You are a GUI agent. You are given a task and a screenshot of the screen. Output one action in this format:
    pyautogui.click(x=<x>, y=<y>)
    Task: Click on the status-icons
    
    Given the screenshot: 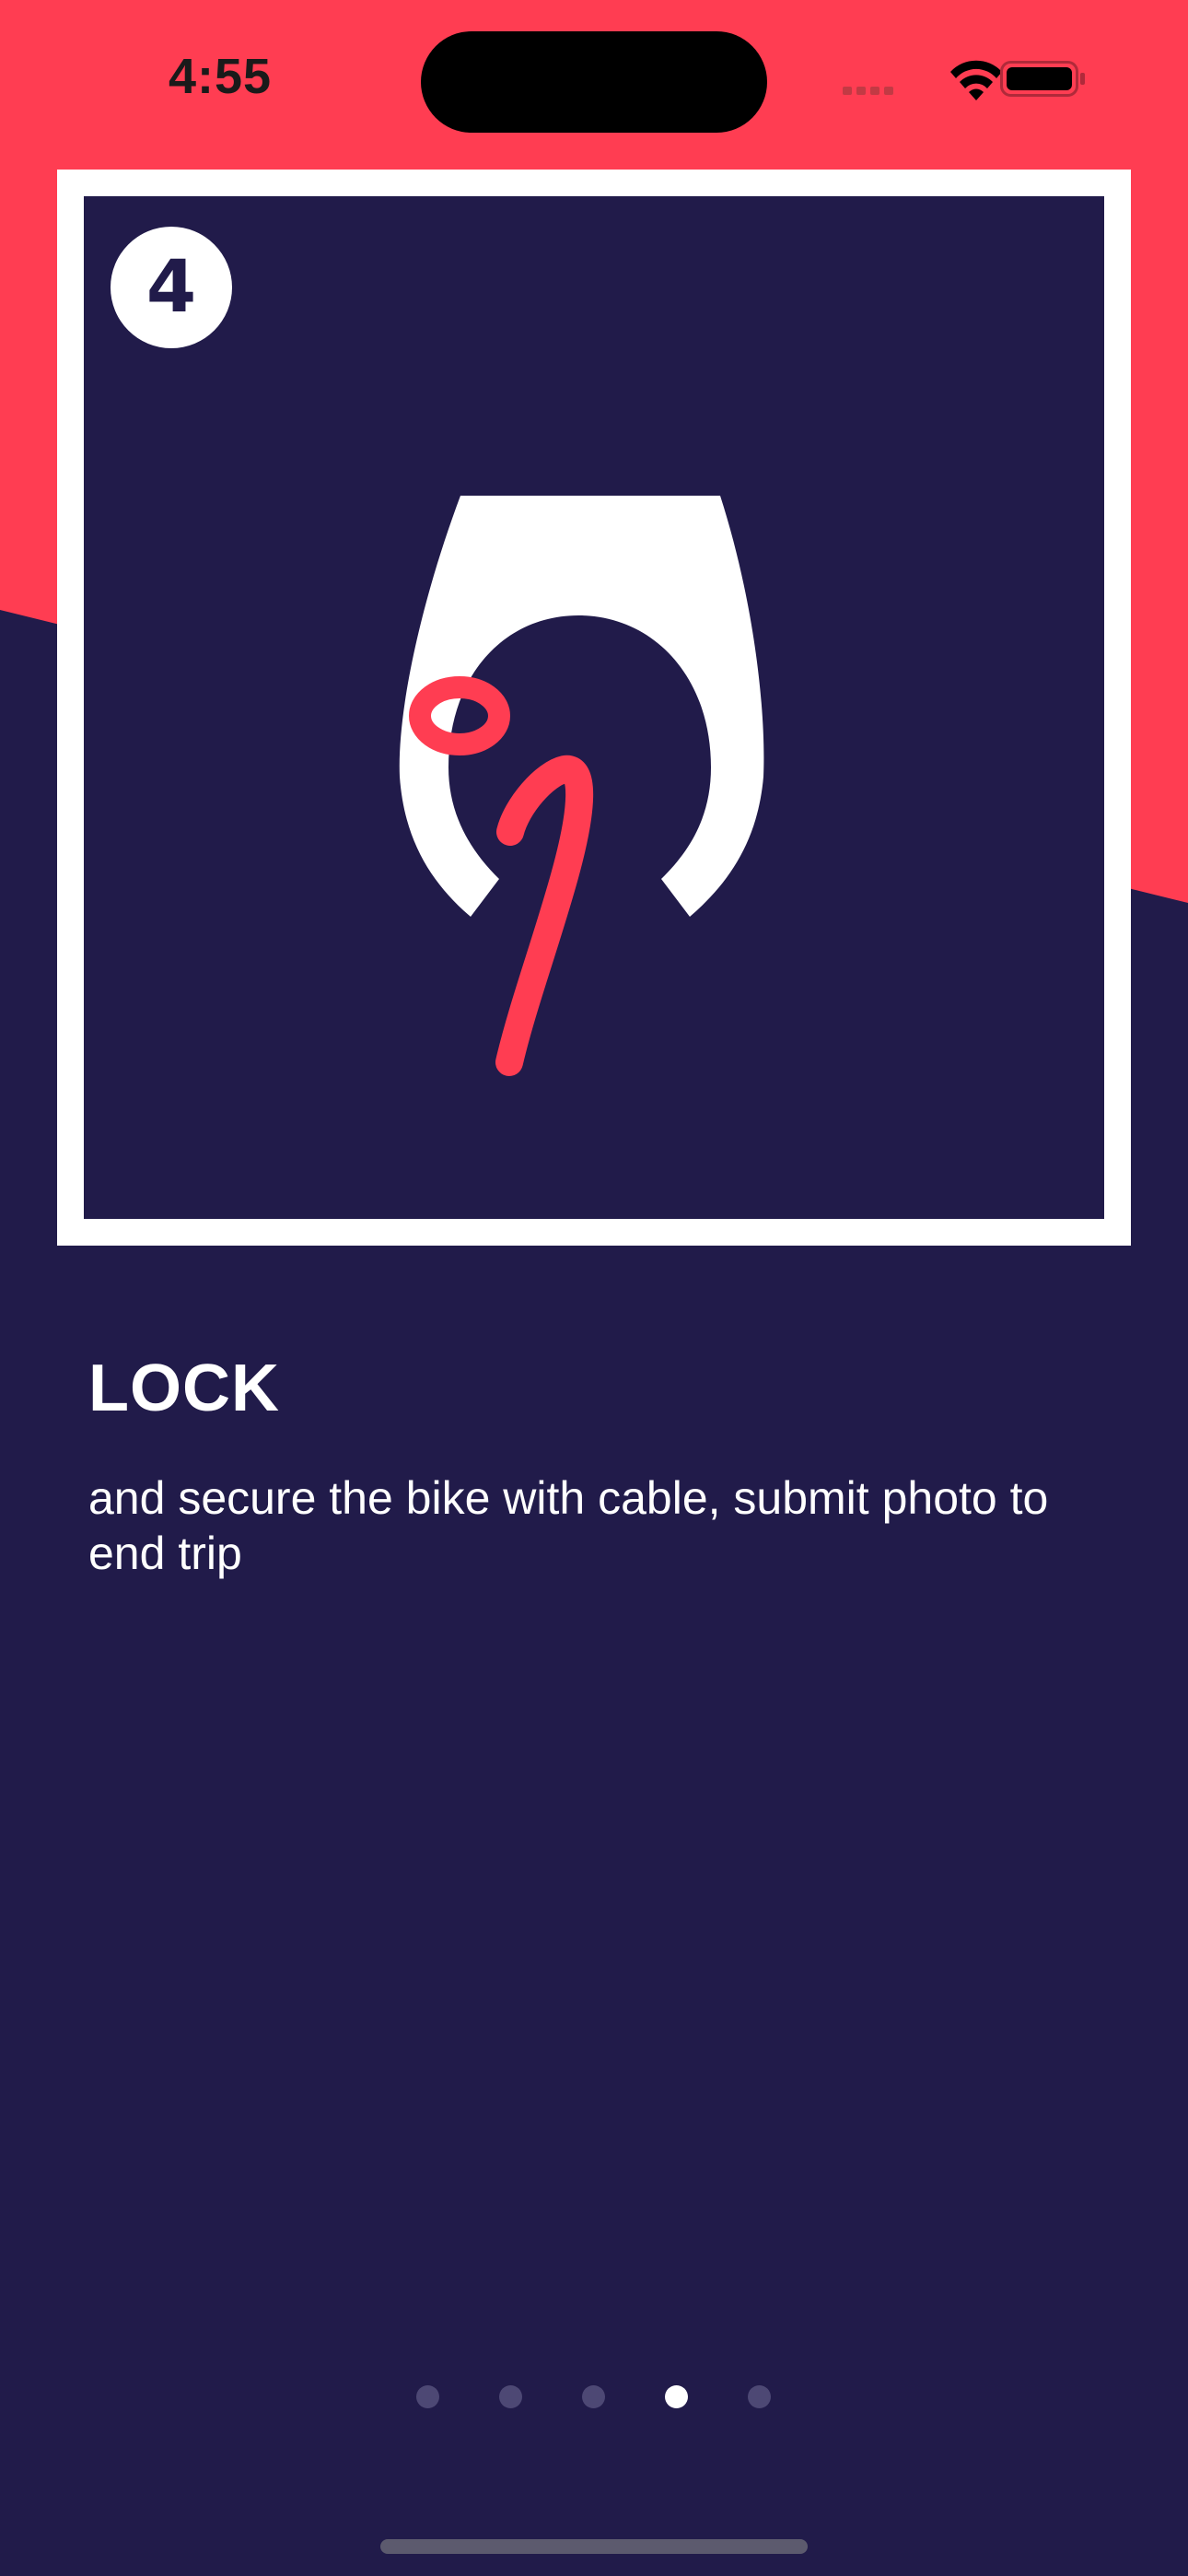 What is the action you would take?
    pyautogui.click(x=964, y=80)
    